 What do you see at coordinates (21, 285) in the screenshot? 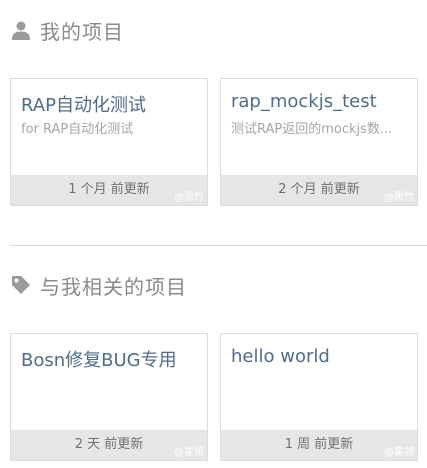
I see `tag-icon` at bounding box center [21, 285].